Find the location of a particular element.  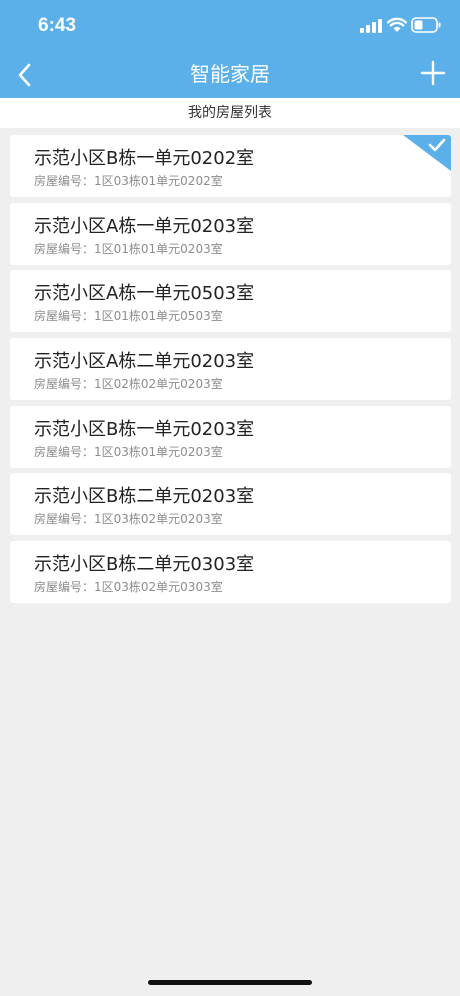

house-card: 示范小区A栋二单元0203室 房屋编号：1区02栋02单元0203室 is located at coordinates (230, 369).